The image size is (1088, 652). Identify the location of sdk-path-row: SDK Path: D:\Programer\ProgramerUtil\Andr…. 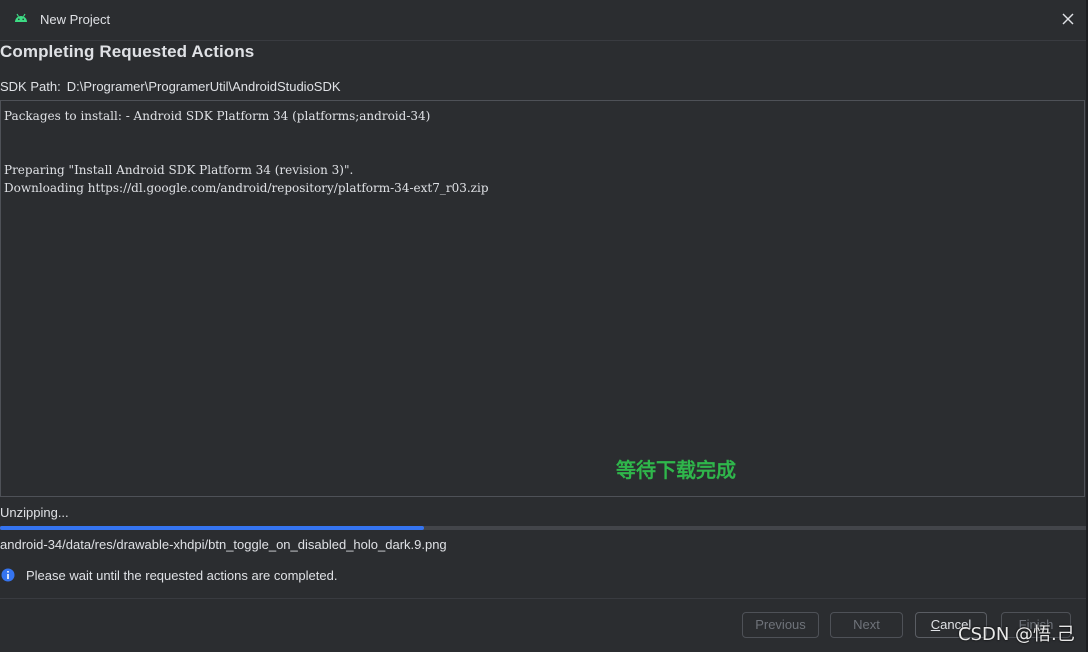
(170, 86).